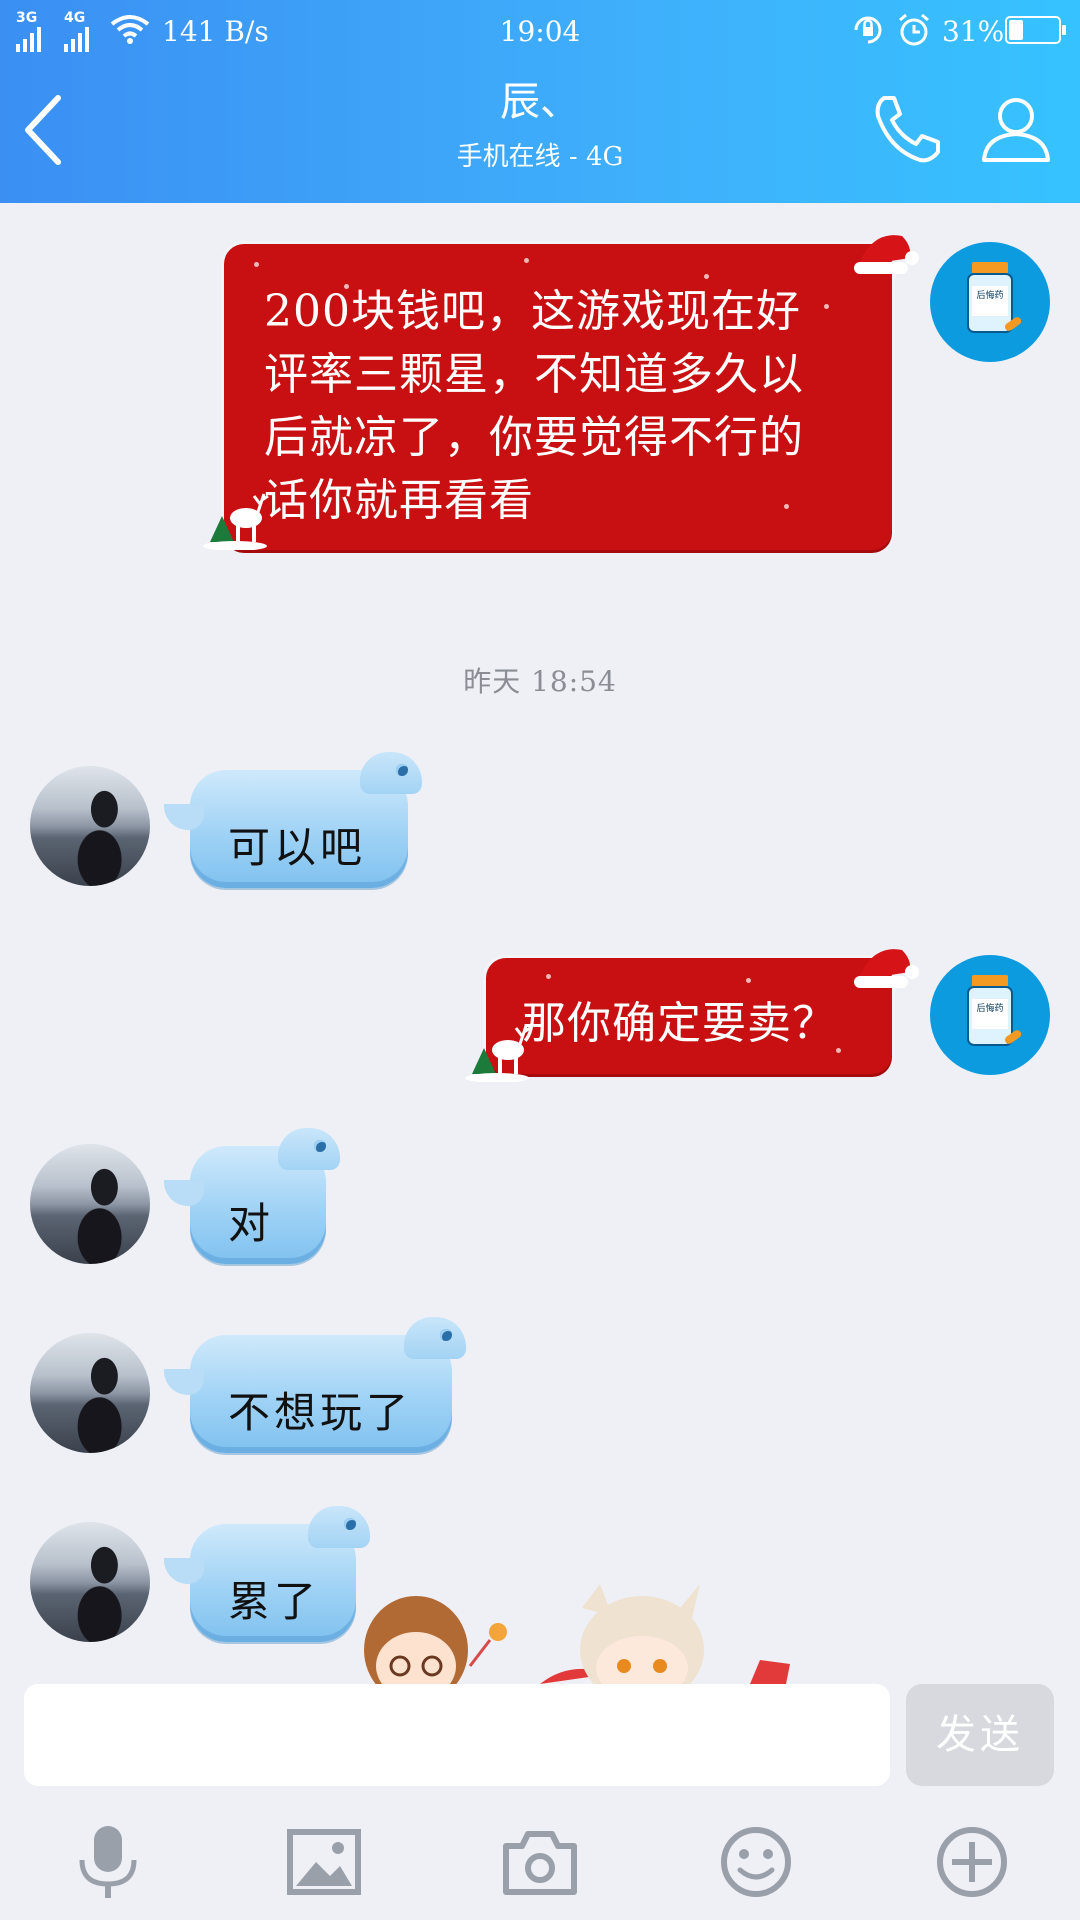  Describe the element at coordinates (907, 129) in the screenshot. I see `phone-call-button` at that location.